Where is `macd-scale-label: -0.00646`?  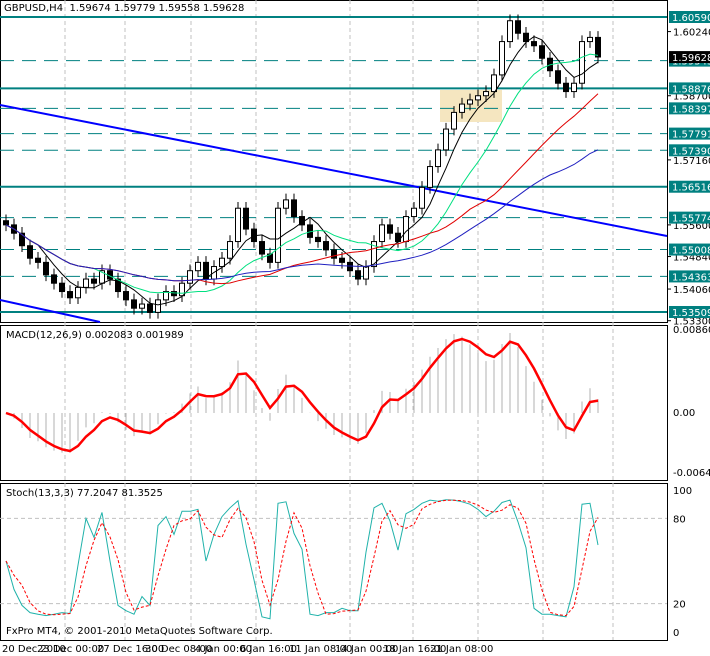 macd-scale-label: -0.00646 is located at coordinates (691, 473).